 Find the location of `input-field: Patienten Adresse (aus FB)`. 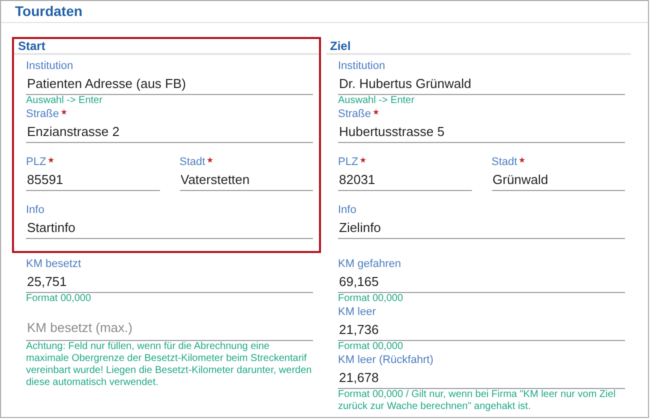

input-field: Patienten Adresse (aus FB) is located at coordinates (169, 84).